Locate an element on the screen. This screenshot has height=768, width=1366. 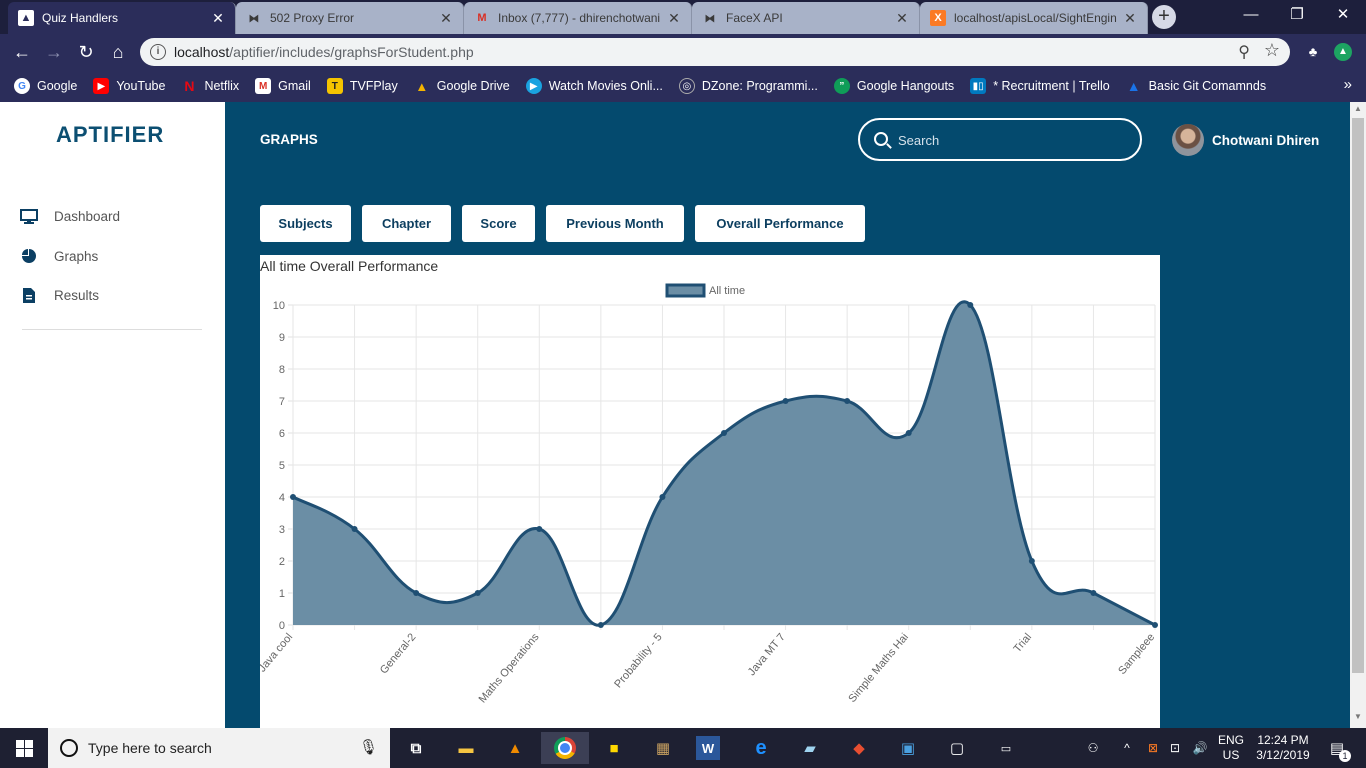
search-icon is located at coordinates (881, 139).